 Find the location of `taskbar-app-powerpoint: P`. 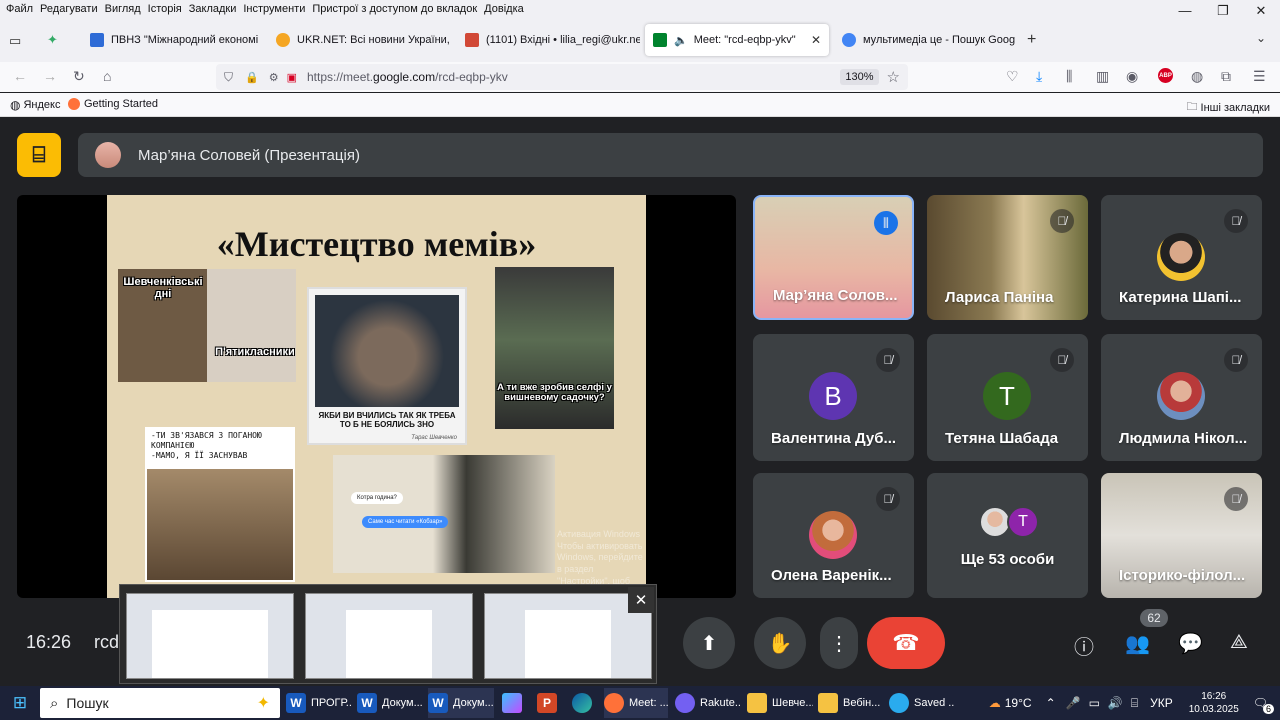

taskbar-app-powerpoint: P is located at coordinates (548, 703).